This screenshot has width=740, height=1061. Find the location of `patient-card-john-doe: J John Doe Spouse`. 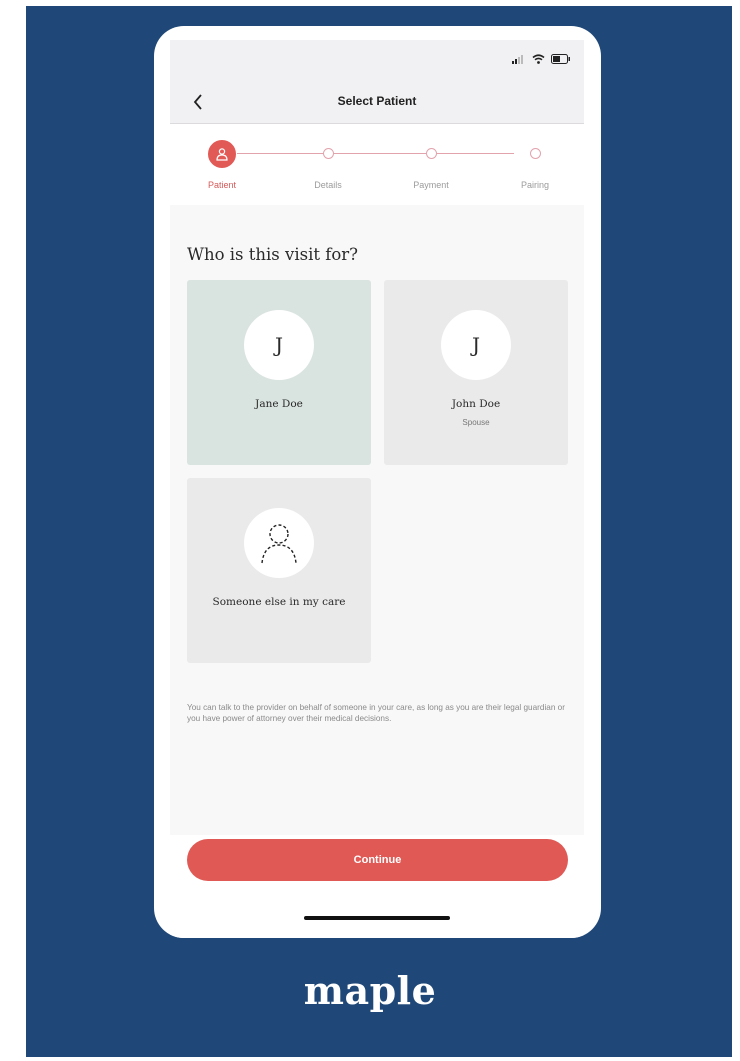

patient-card-john-doe: J John Doe Spouse is located at coordinates (476, 372).